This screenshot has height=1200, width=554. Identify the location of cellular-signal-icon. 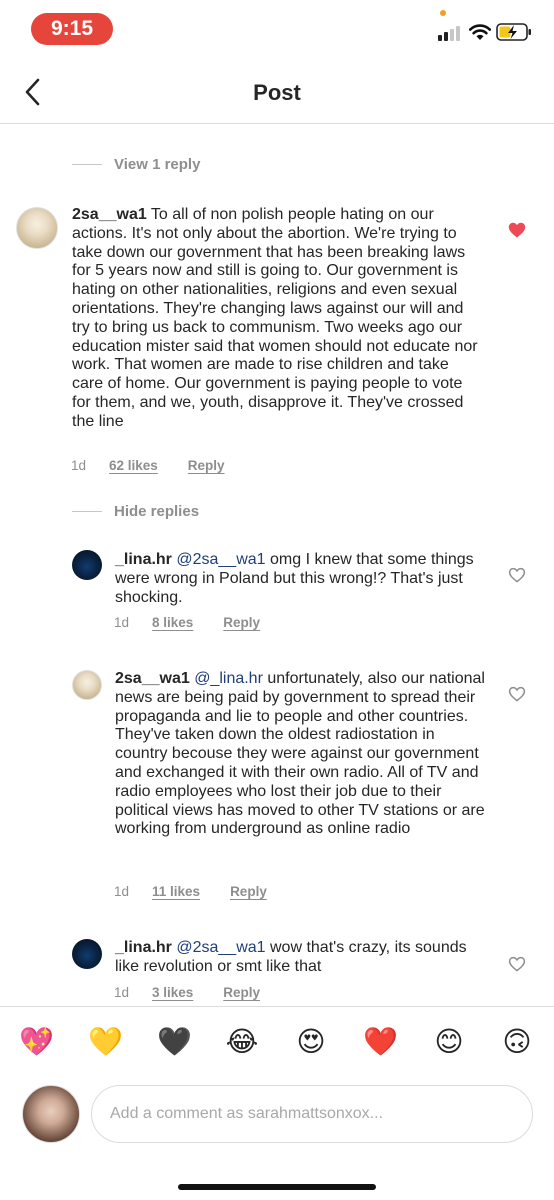
(451, 33).